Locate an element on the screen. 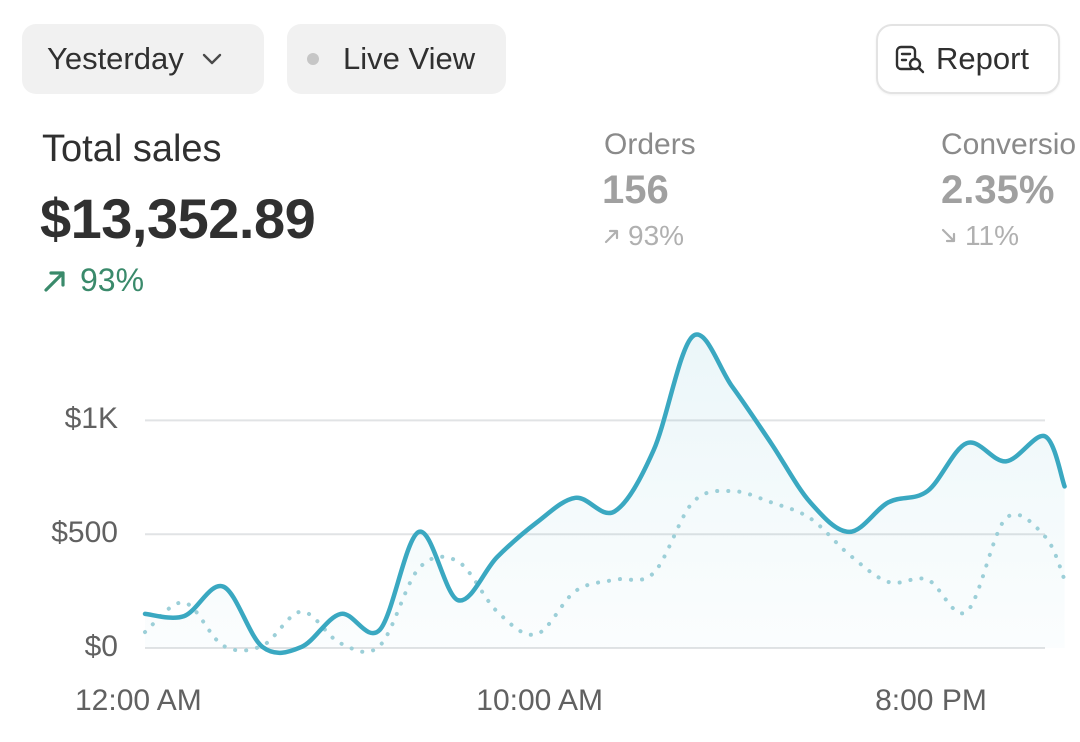 Image resolution: width=1080 pixels, height=742 pixels. x-tick-label: 8:00 PM is located at coordinates (931, 700).